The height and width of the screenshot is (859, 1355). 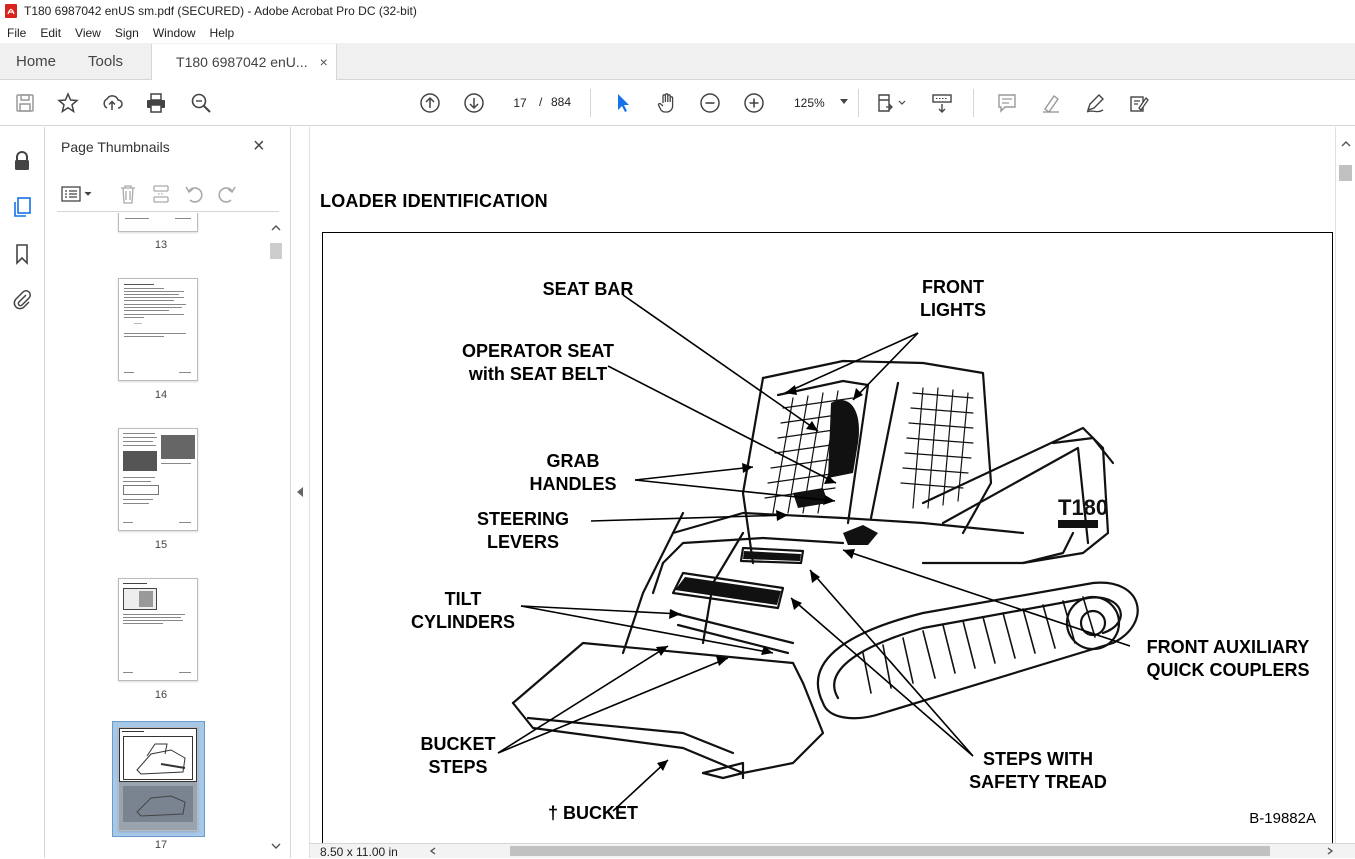 I want to click on callout-tilt-cylinders-line1: TILT, so click(x=463, y=599).